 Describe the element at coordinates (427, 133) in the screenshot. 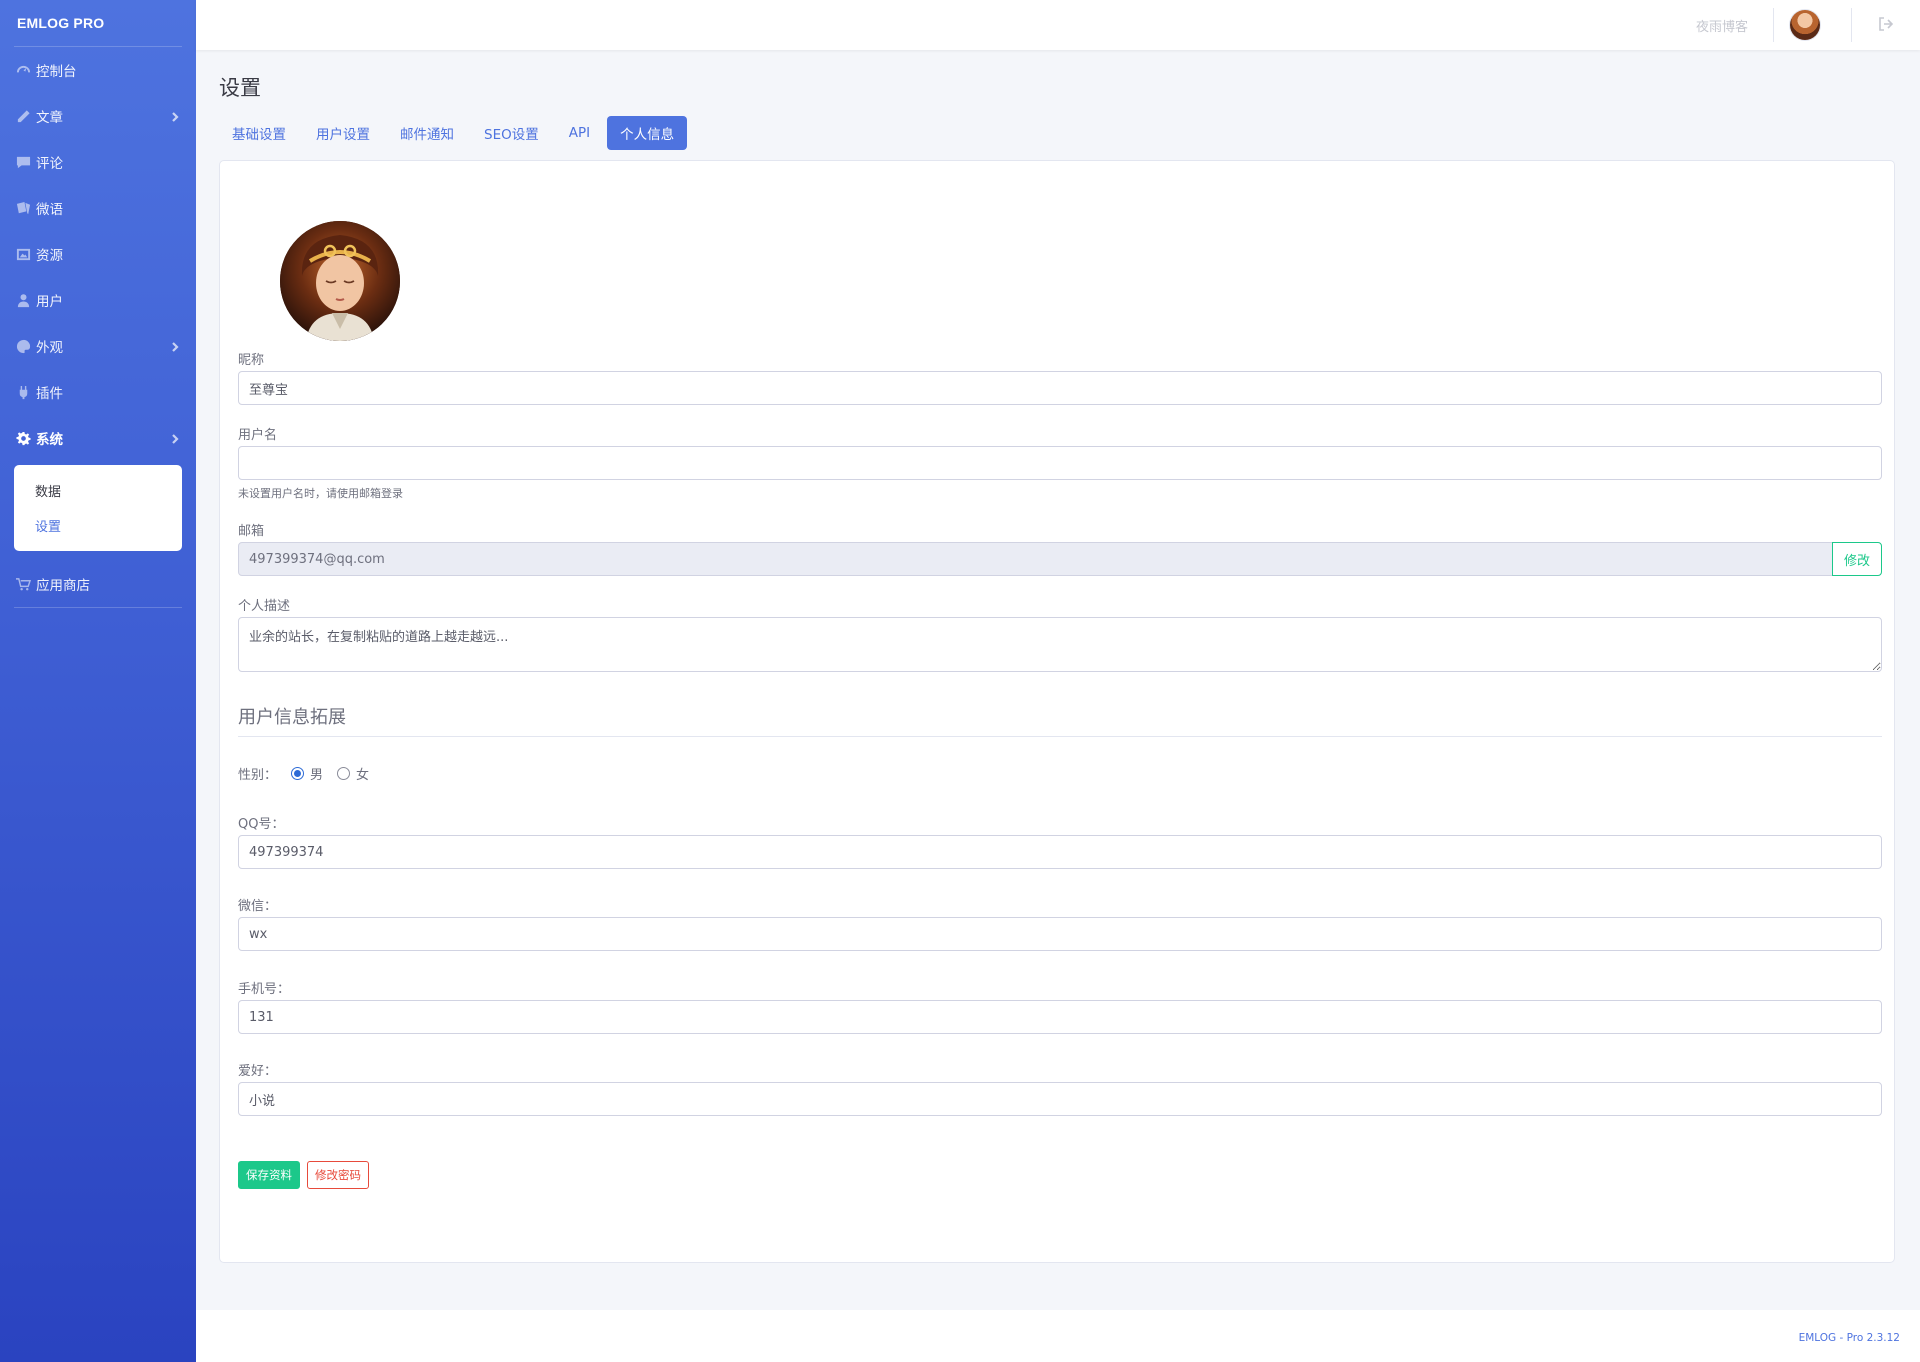

I see `tab-mail-notify: 邮件通知` at that location.